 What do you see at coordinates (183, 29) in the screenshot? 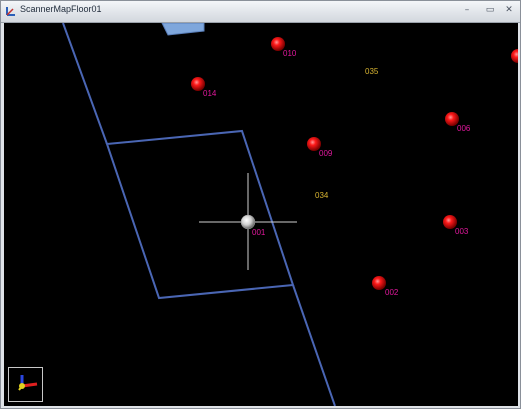
I see `floor-box` at bounding box center [183, 29].